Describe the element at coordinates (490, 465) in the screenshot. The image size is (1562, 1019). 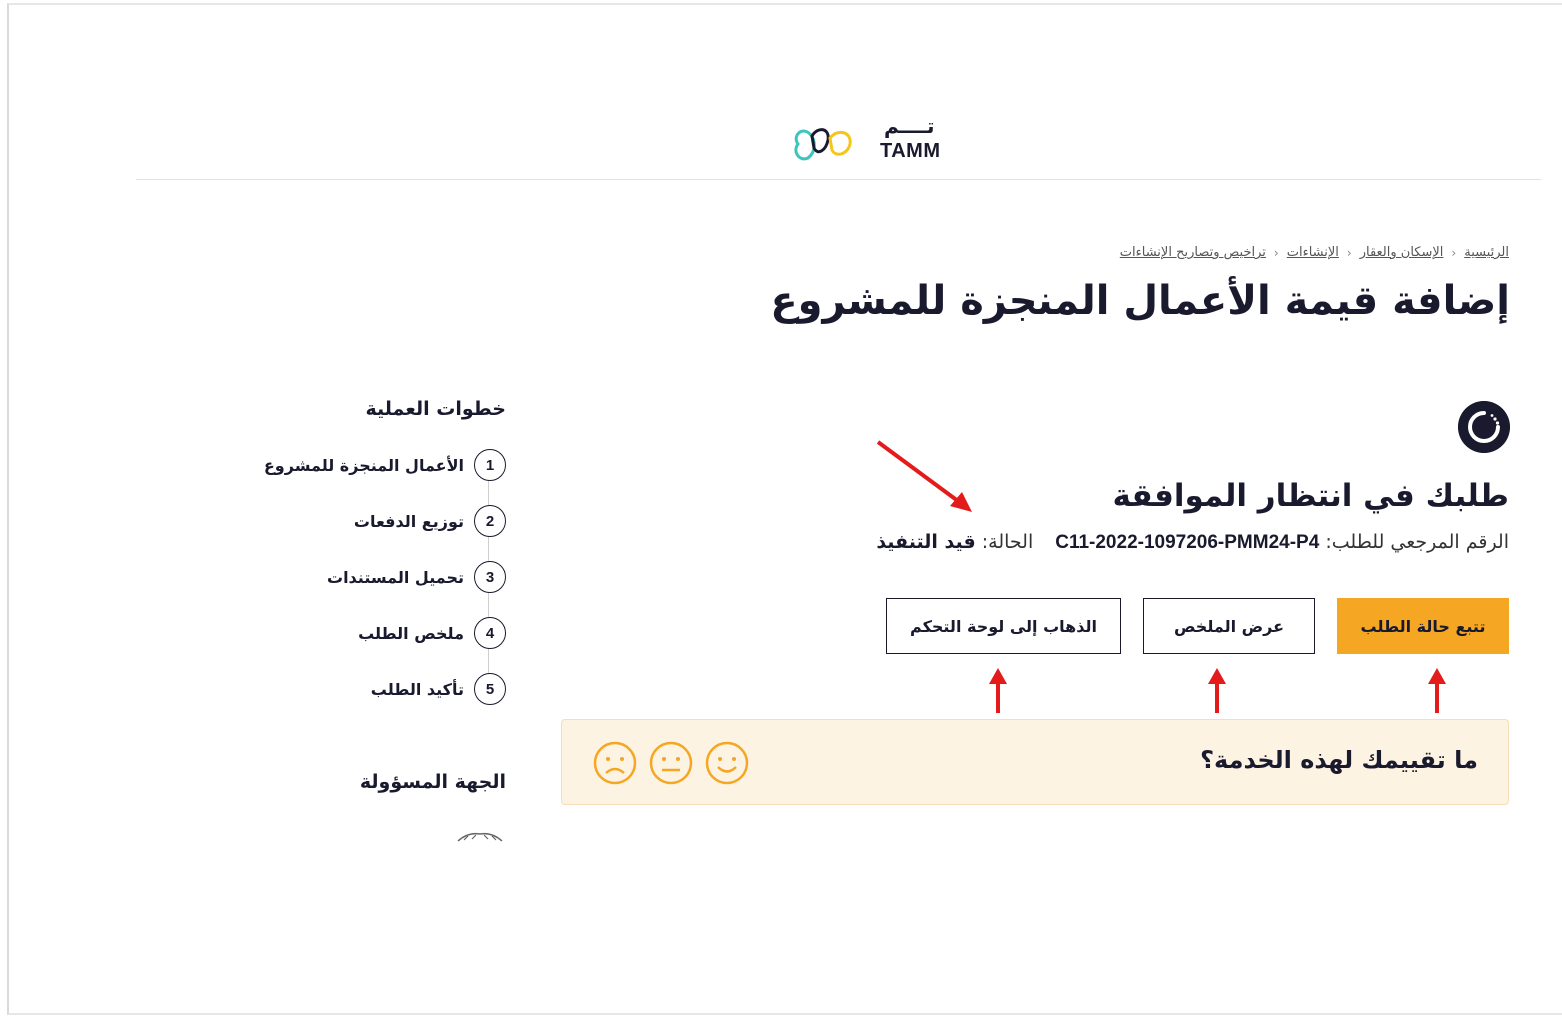
I see `step-number: 1` at that location.